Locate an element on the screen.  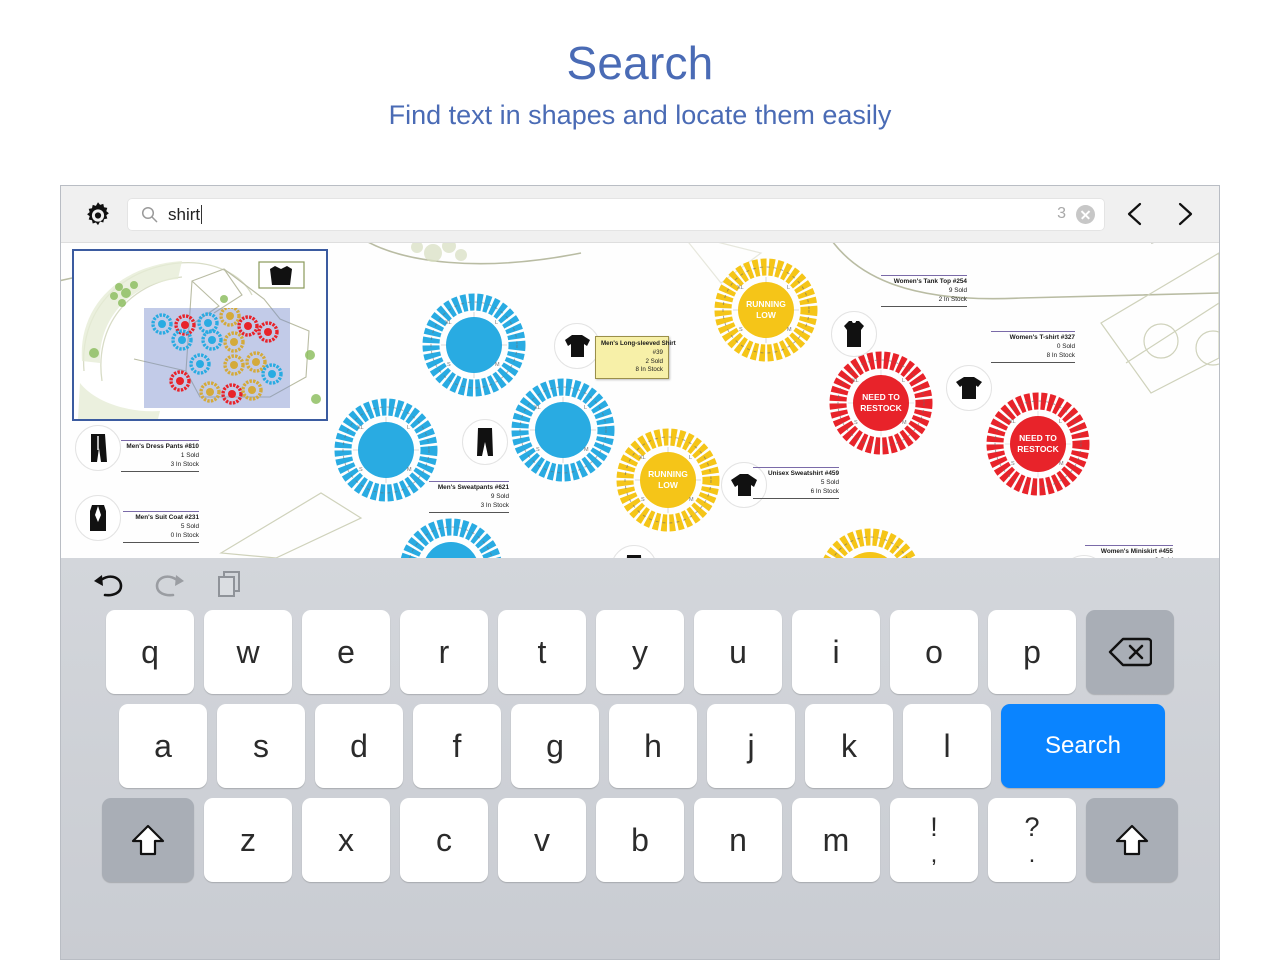
key-question-period: ? . is located at coordinates (1032, 840).